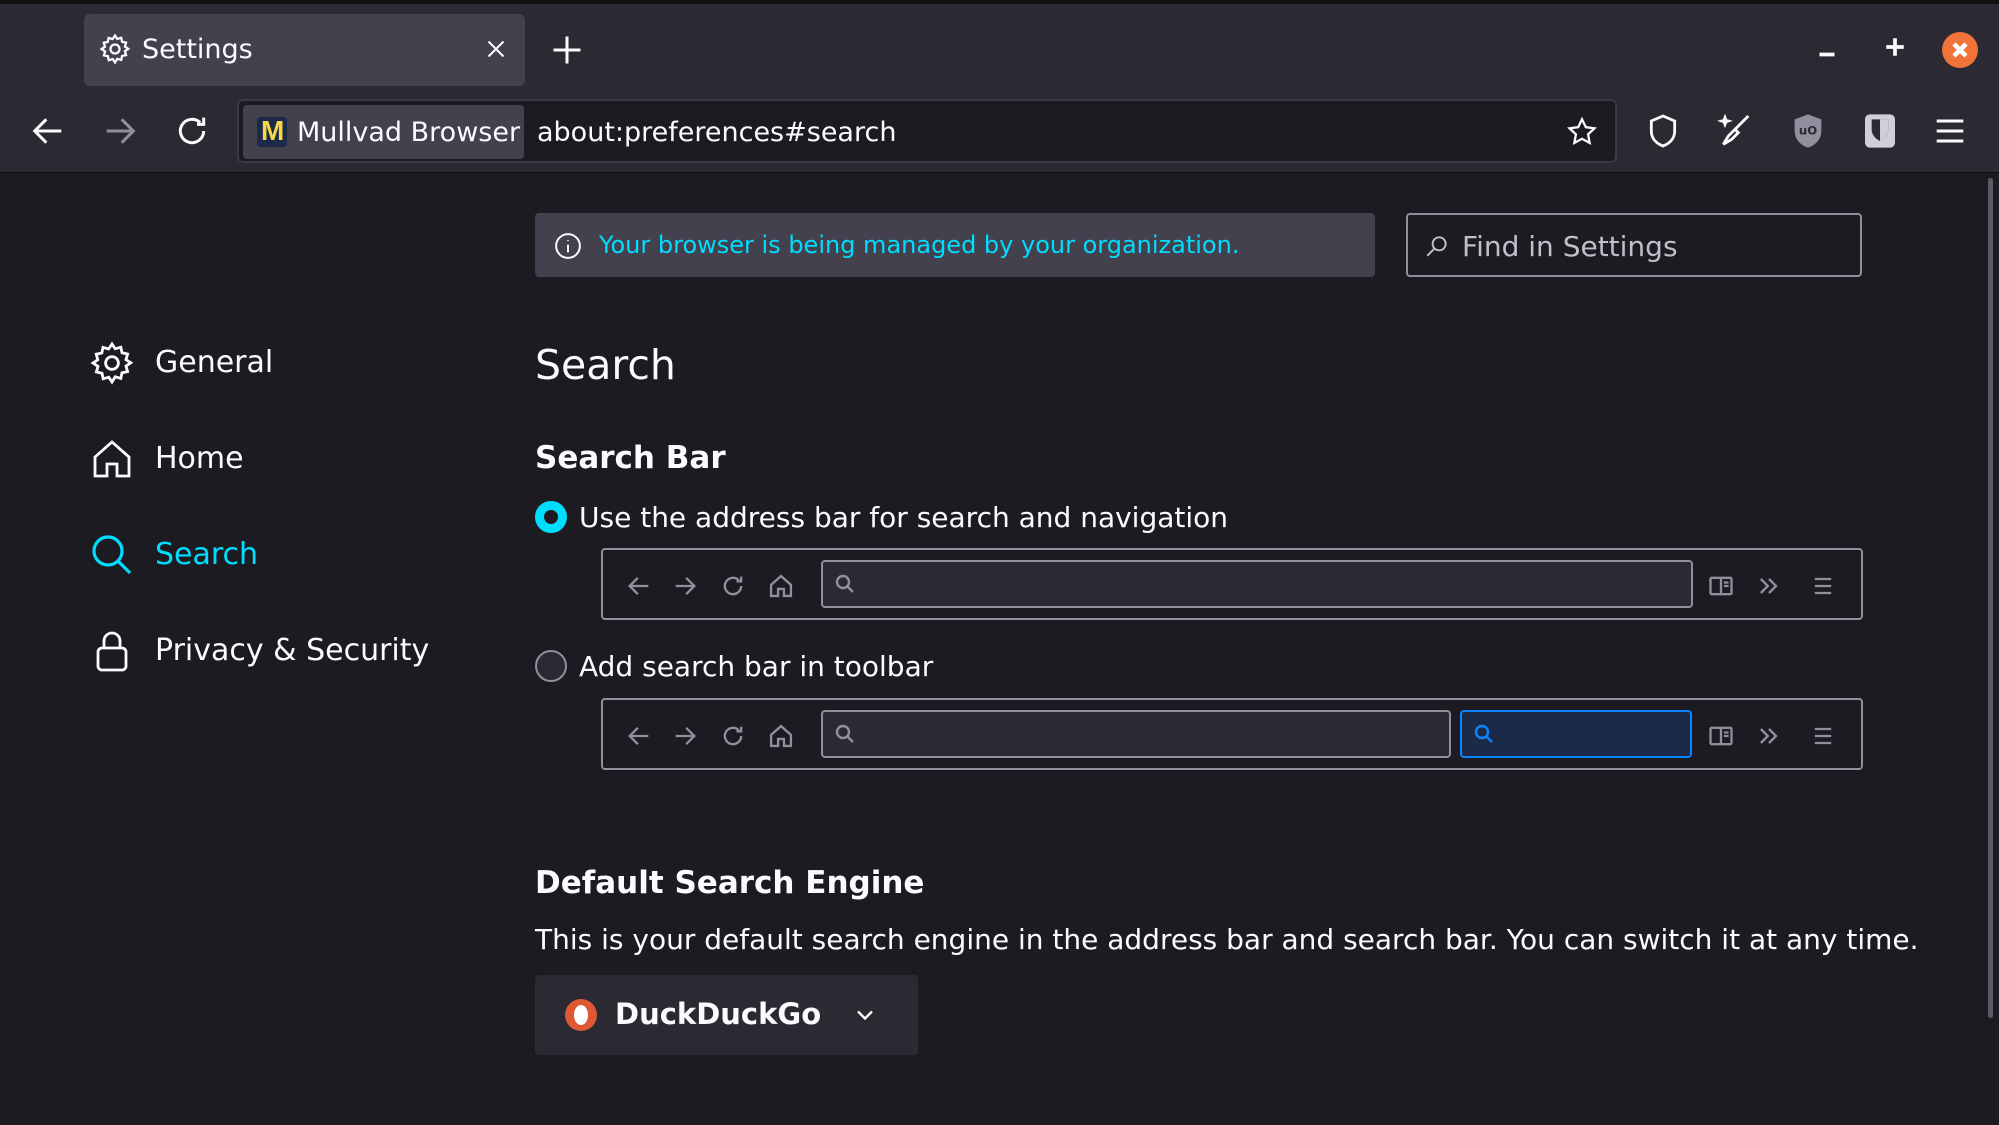 This screenshot has width=1999, height=1125. I want to click on bookmark-star-icon, so click(1582, 132).